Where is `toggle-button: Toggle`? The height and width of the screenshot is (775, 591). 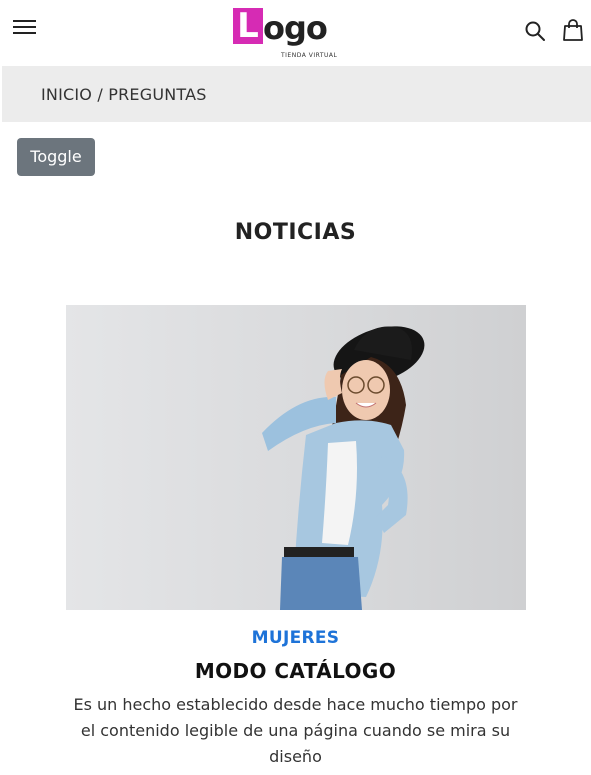
toggle-button: Toggle is located at coordinates (56, 157).